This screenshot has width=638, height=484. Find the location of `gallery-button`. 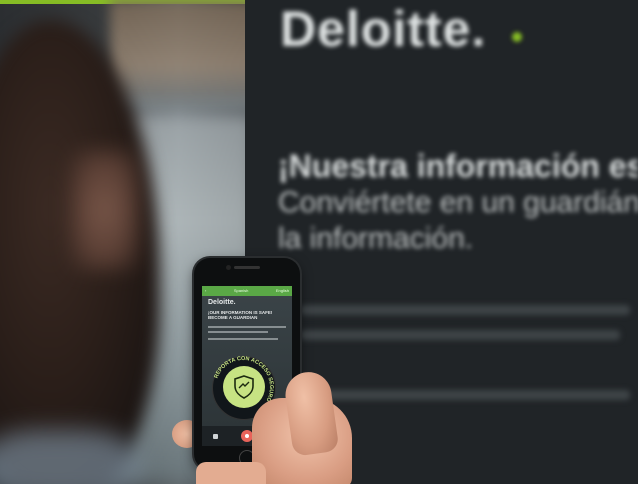

gallery-button is located at coordinates (216, 436).